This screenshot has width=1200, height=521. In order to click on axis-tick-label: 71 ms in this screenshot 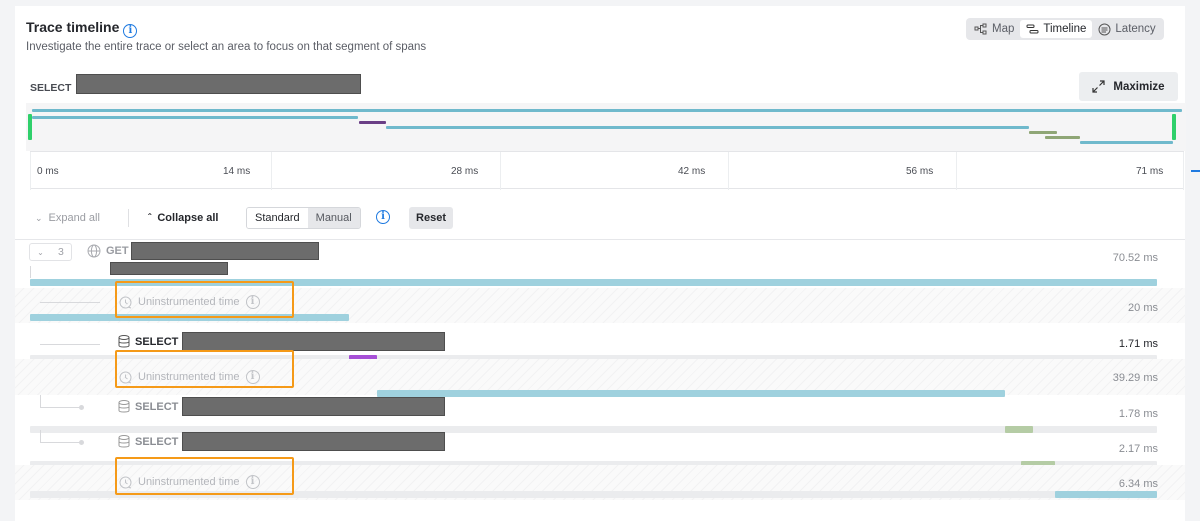, I will do `click(1150, 171)`.